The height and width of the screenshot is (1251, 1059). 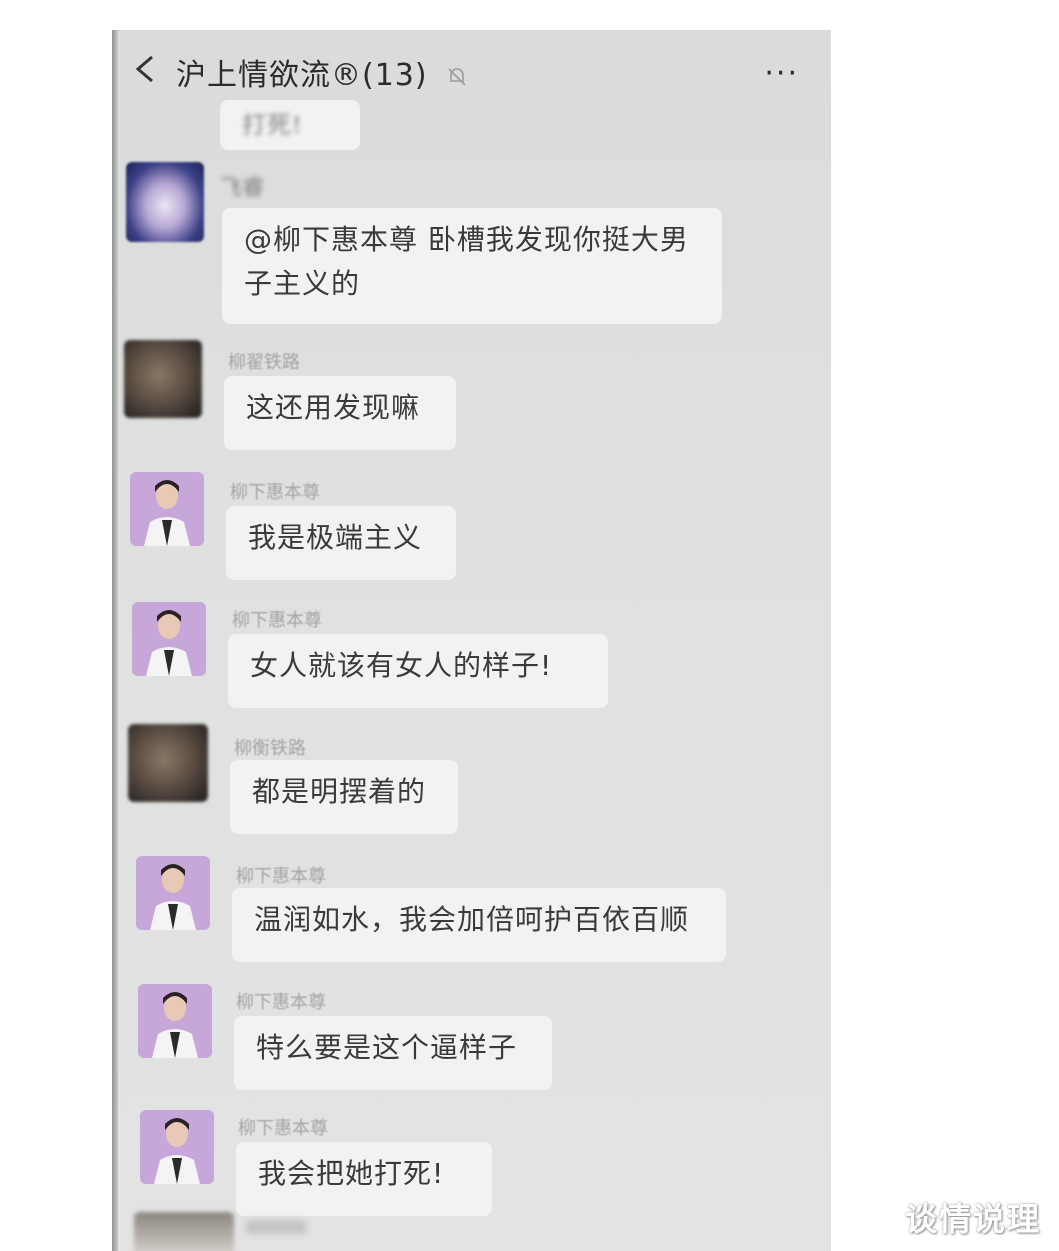 I want to click on message-bubble: 女人就该有女人的样子!, so click(x=418, y=671).